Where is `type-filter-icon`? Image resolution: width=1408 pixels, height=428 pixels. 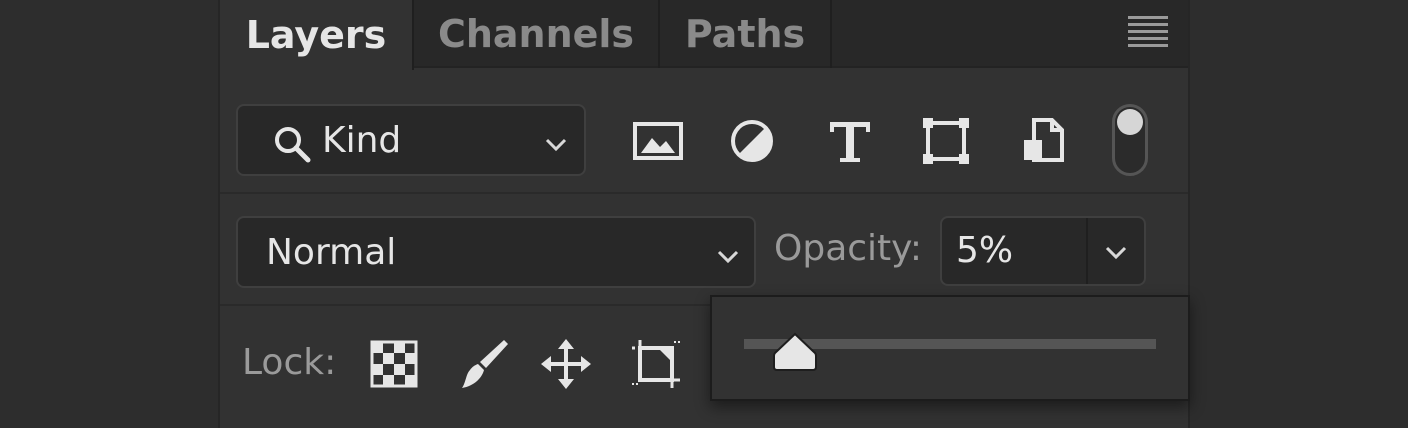
type-filter-icon is located at coordinates (850, 141).